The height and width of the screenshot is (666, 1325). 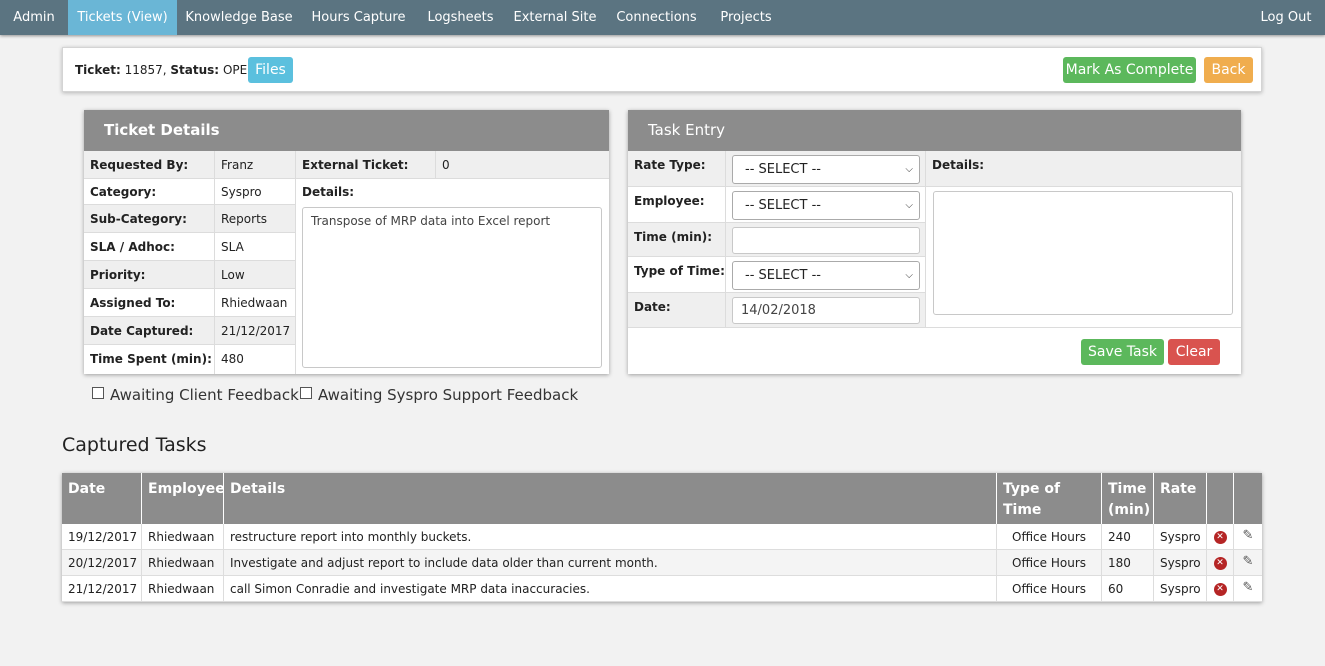 What do you see at coordinates (555, 17) in the screenshot?
I see `nav-external-site: External Site` at bounding box center [555, 17].